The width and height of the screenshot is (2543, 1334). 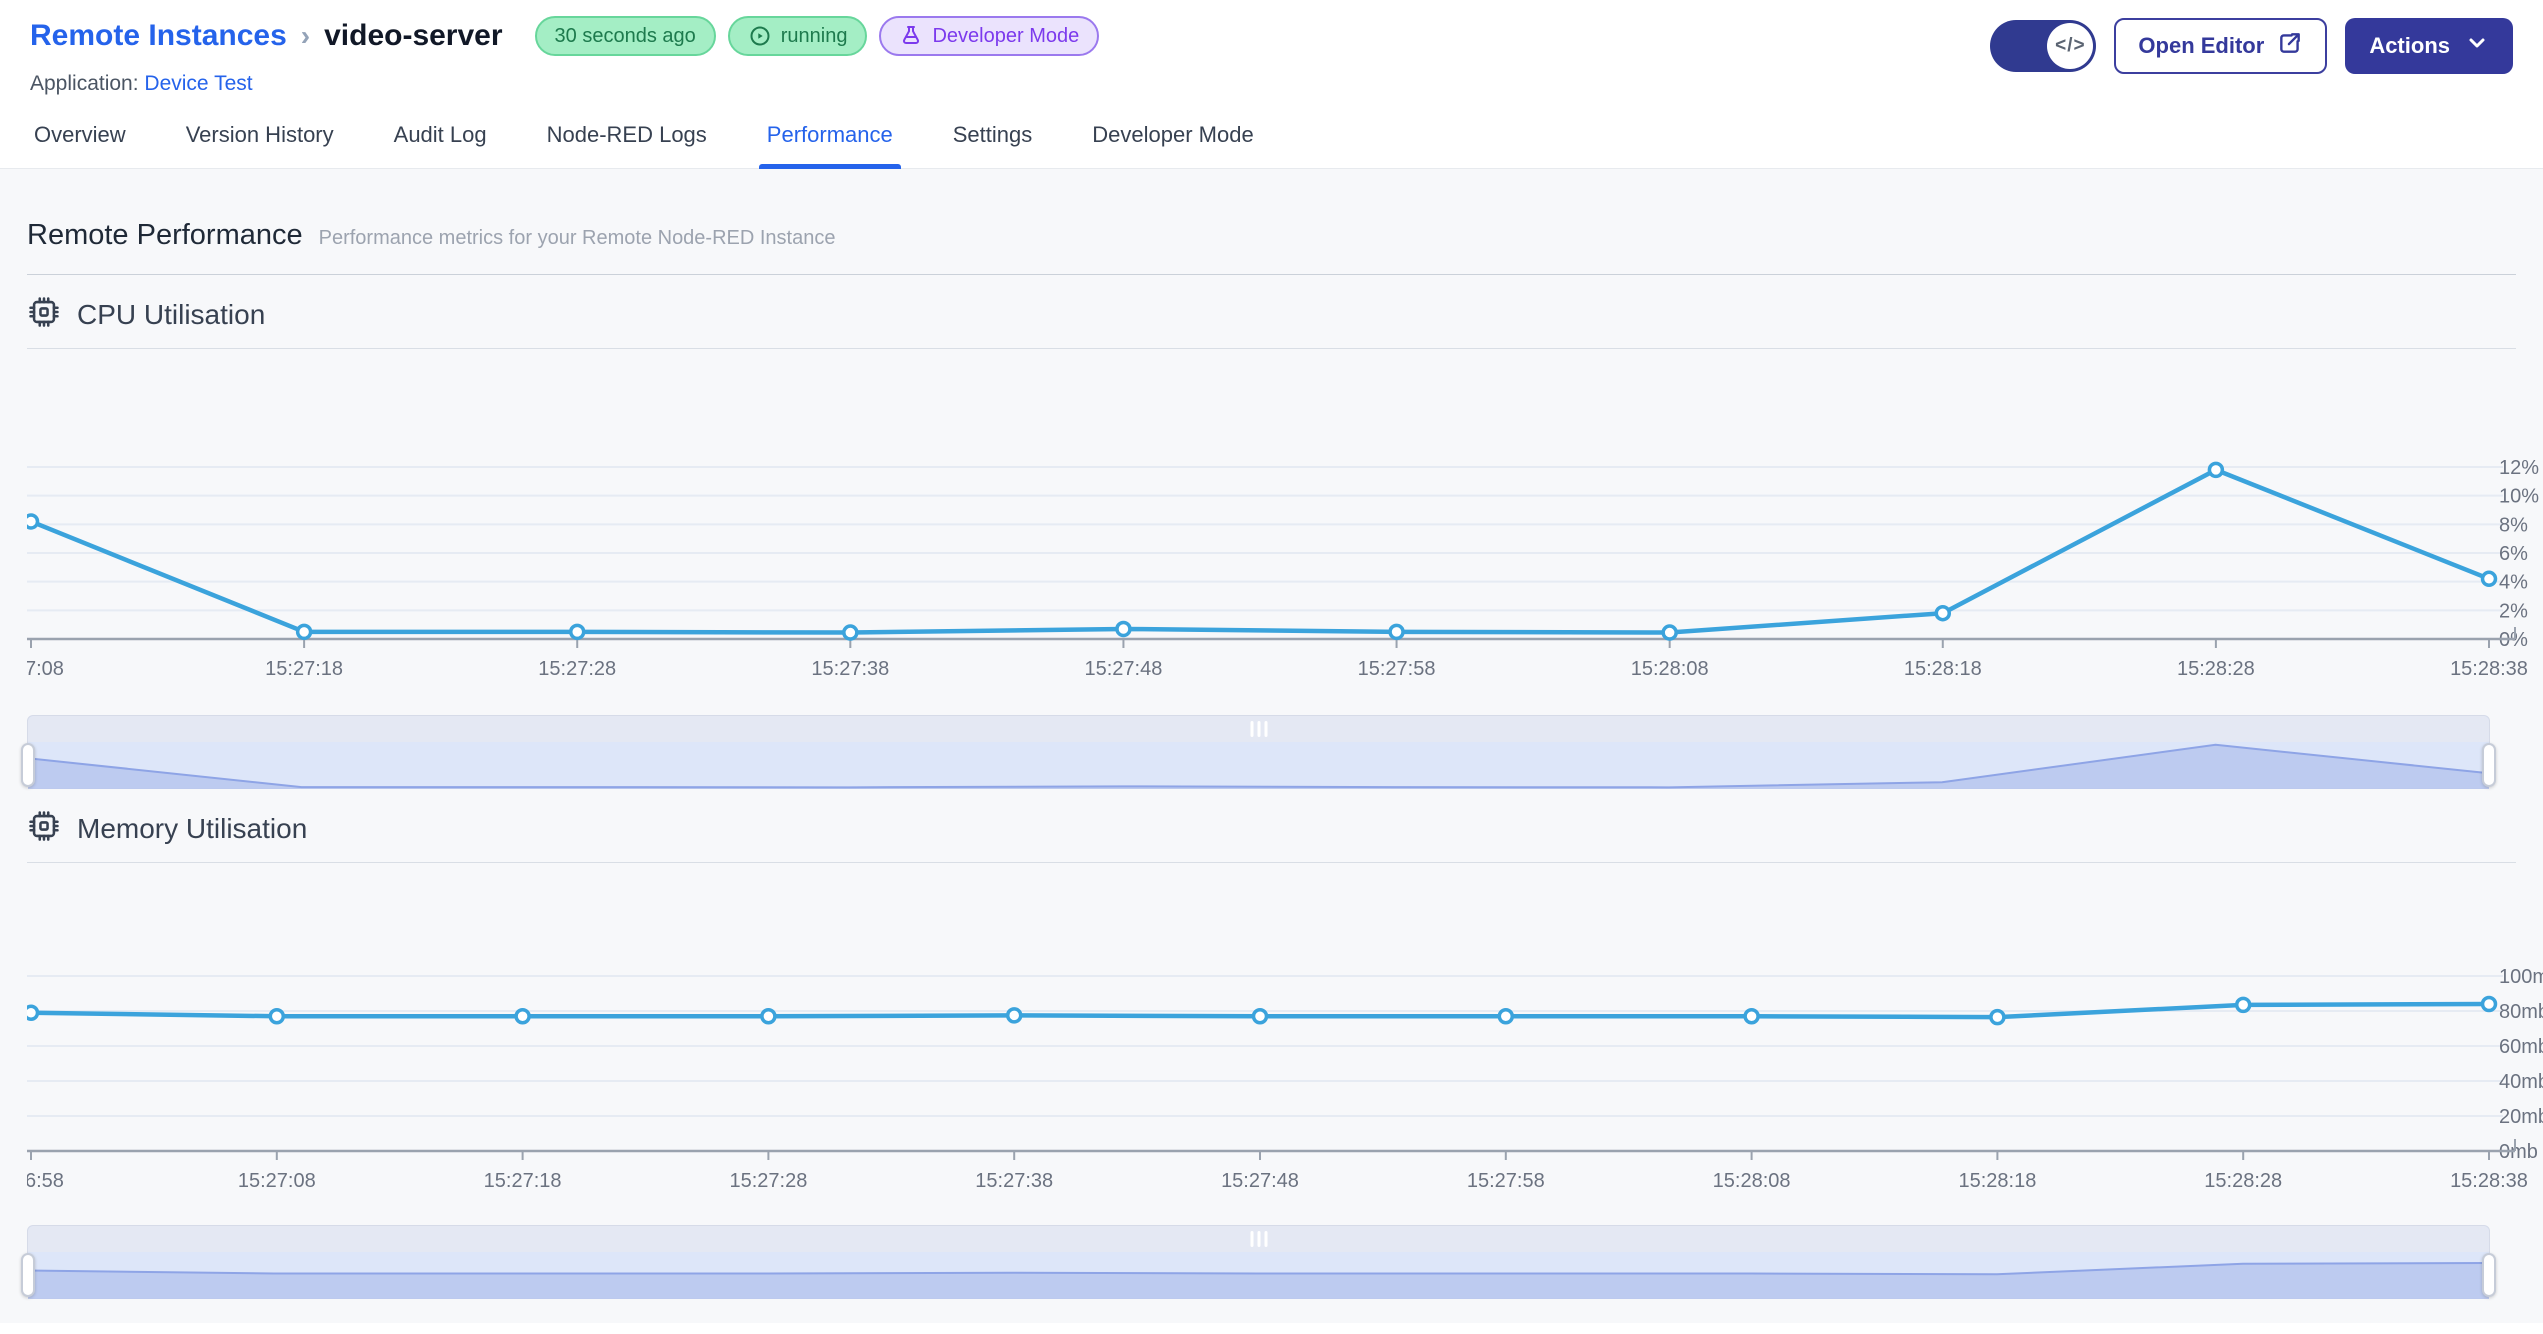 I want to click on developer-mode-toggle: </>, so click(x=2043, y=46).